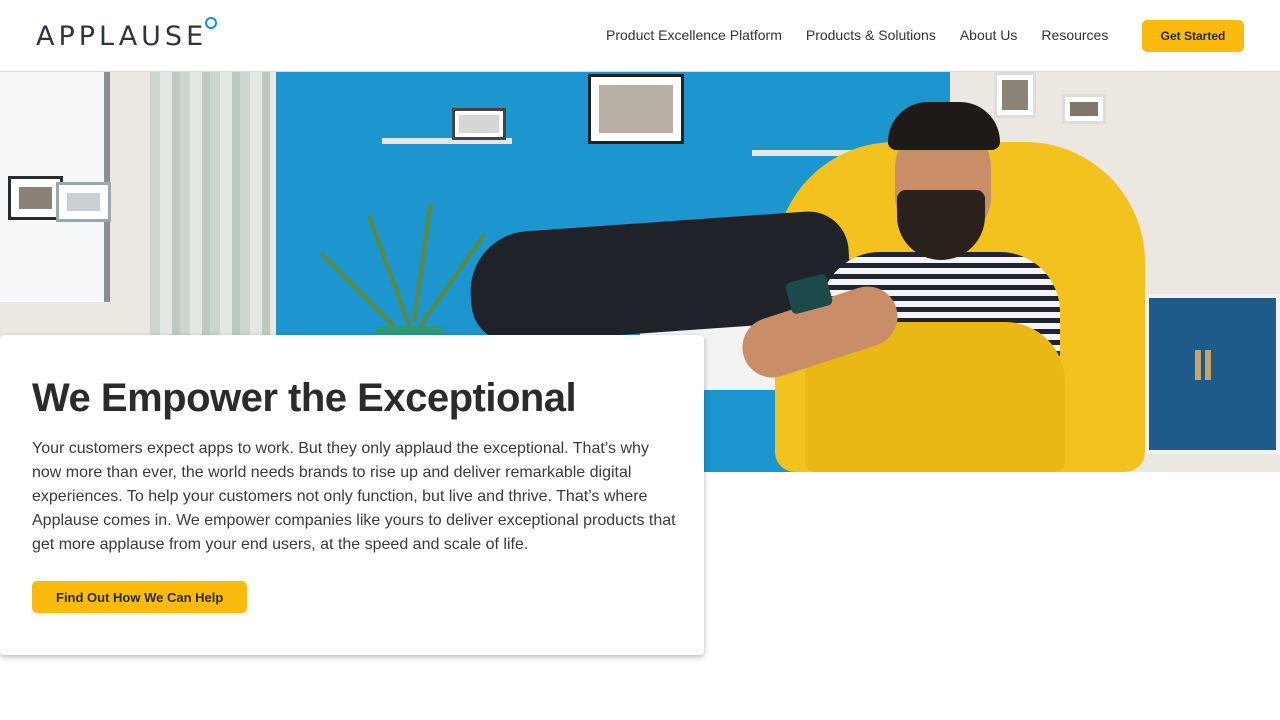  Describe the element at coordinates (211, 23) in the screenshot. I see `logo-ring-icon` at that location.